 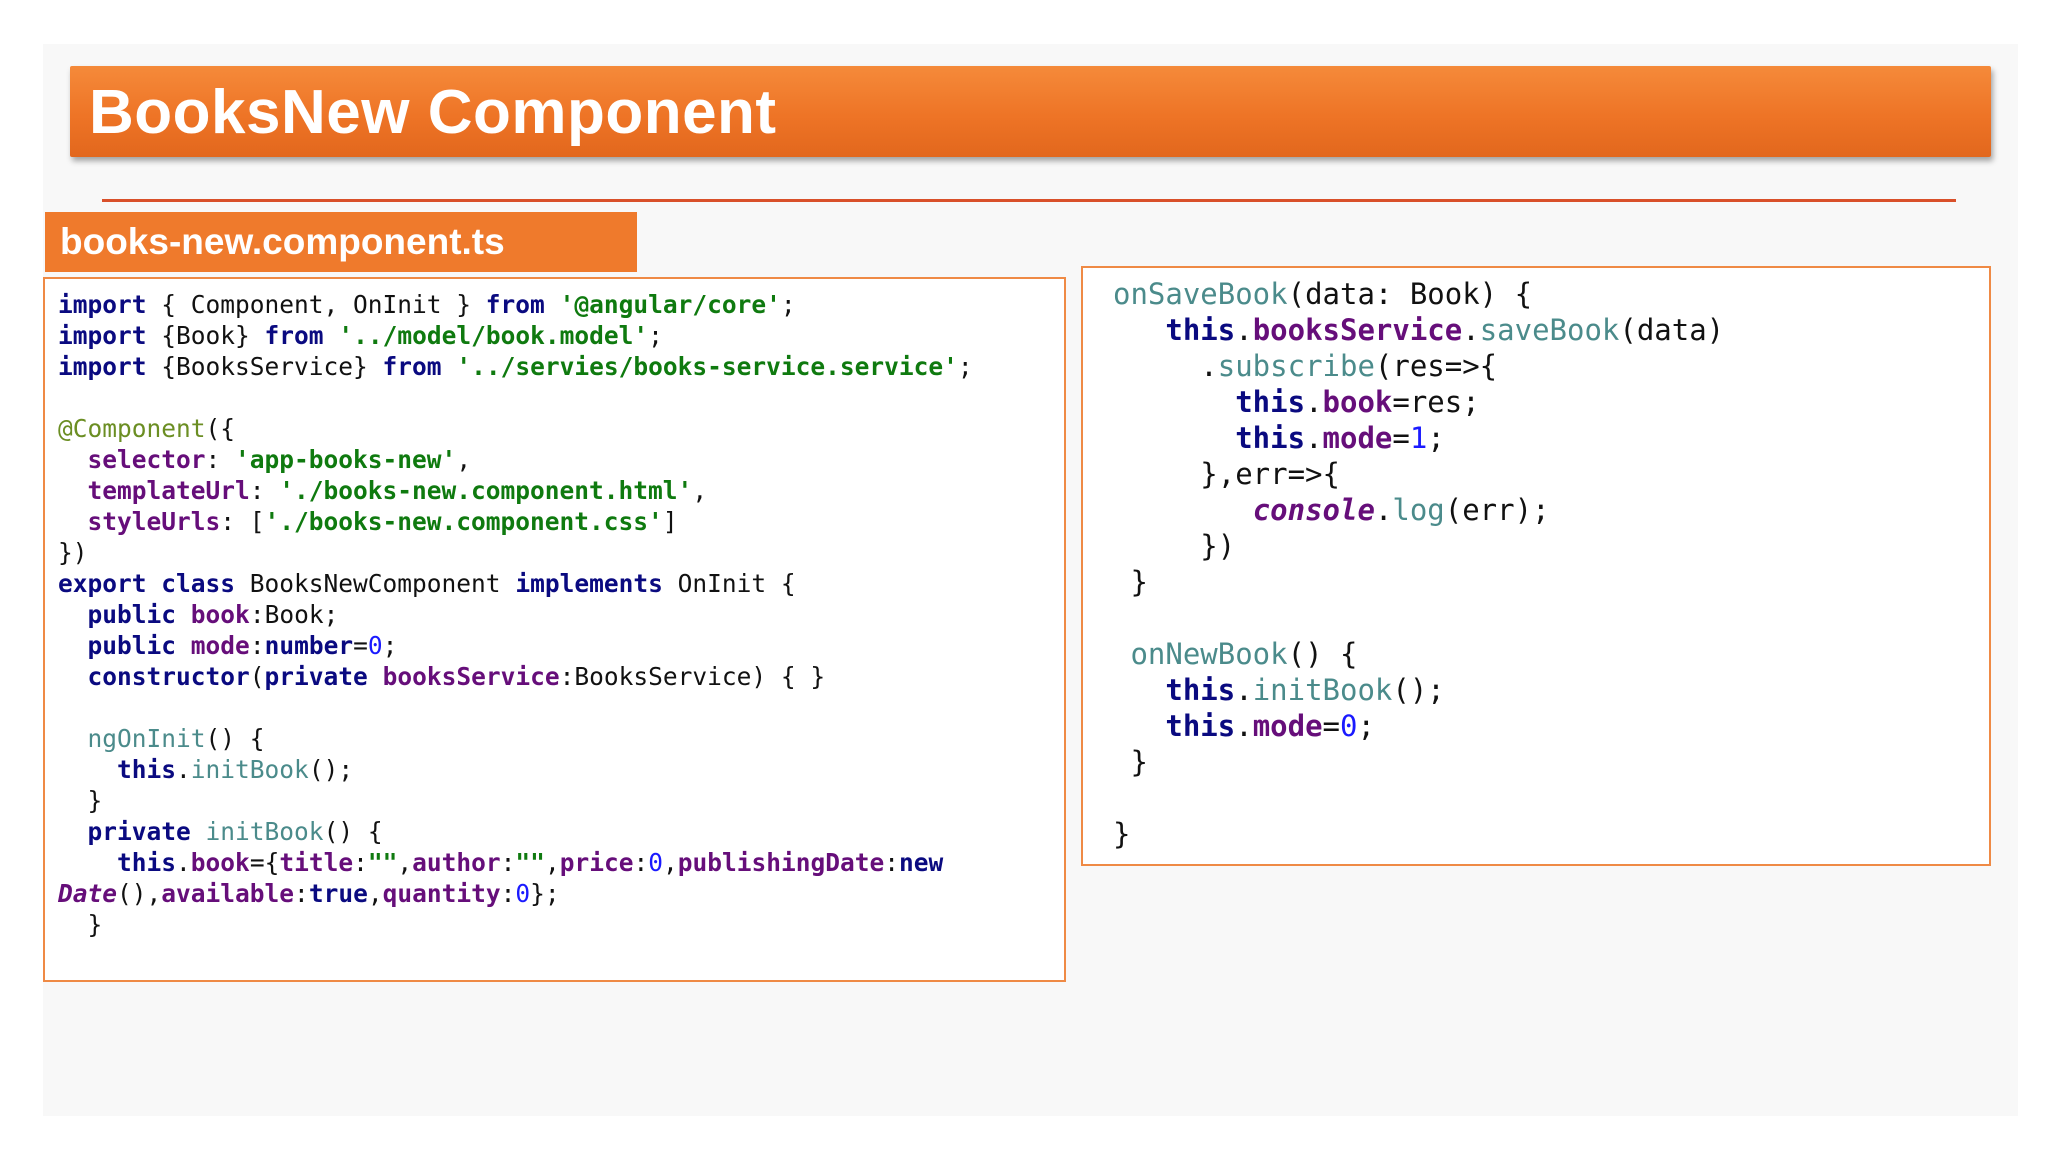 What do you see at coordinates (146, 459) in the screenshot?
I see `code-token: selector` at bounding box center [146, 459].